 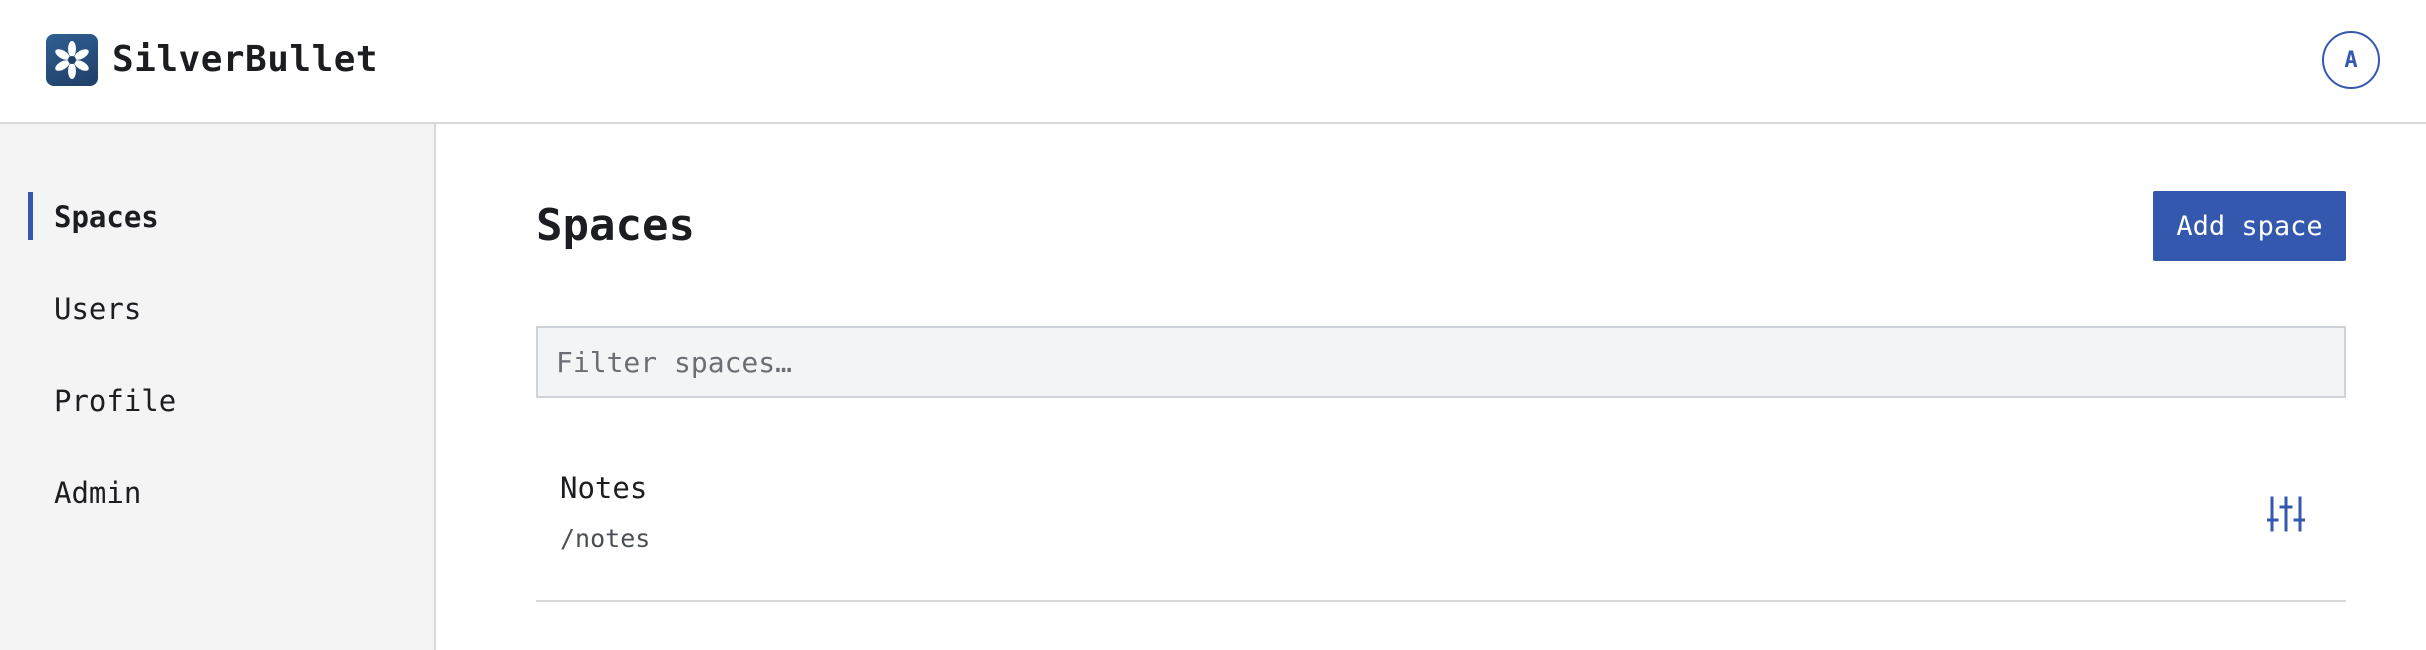 I want to click on filter-spaces-input, so click(x=1441, y=362).